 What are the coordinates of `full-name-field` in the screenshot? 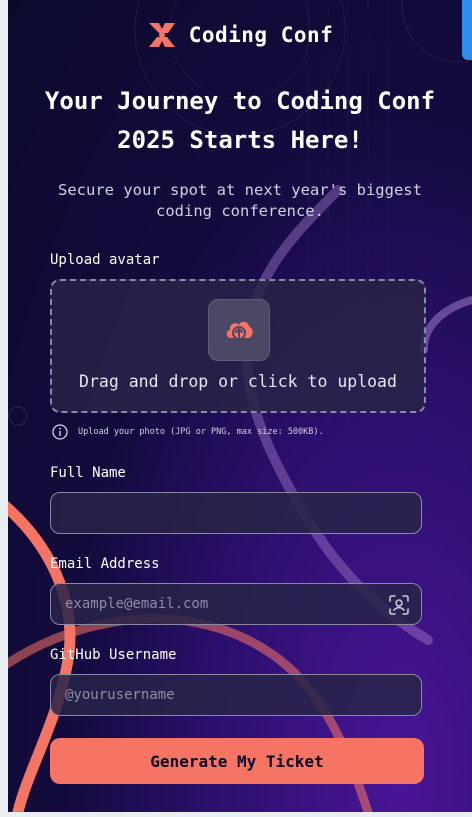 It's located at (236, 513).